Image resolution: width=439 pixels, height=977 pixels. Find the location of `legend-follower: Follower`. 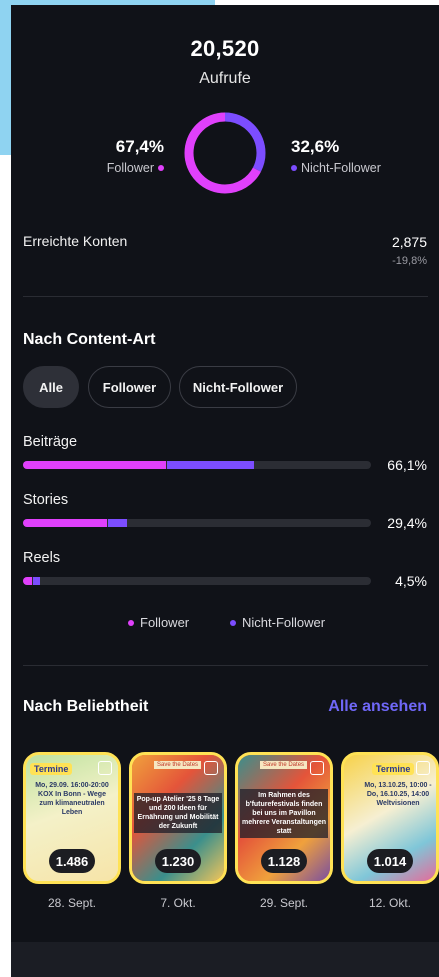

legend-follower: Follower is located at coordinates (158, 622).